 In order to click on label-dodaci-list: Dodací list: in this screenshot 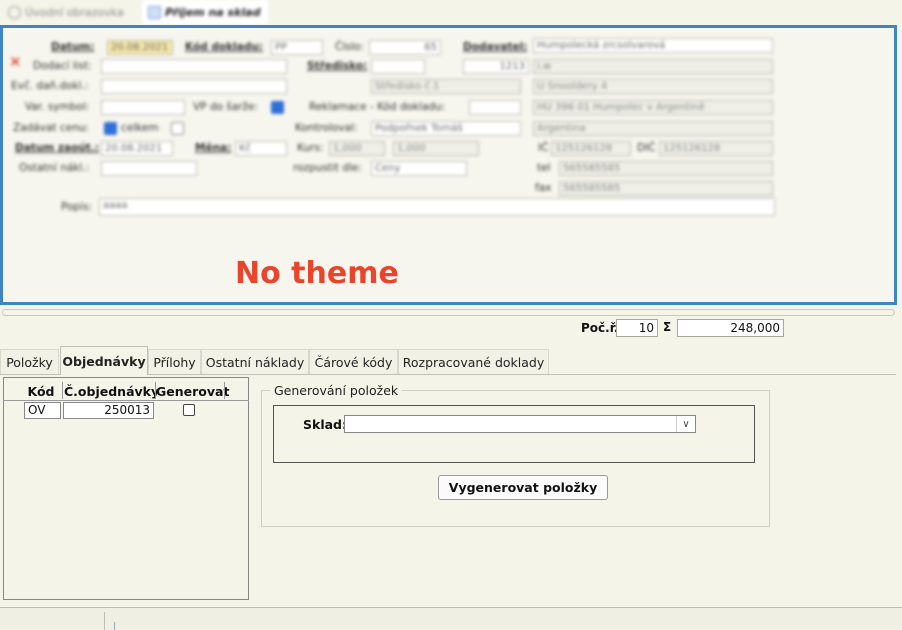, I will do `click(62, 66)`.